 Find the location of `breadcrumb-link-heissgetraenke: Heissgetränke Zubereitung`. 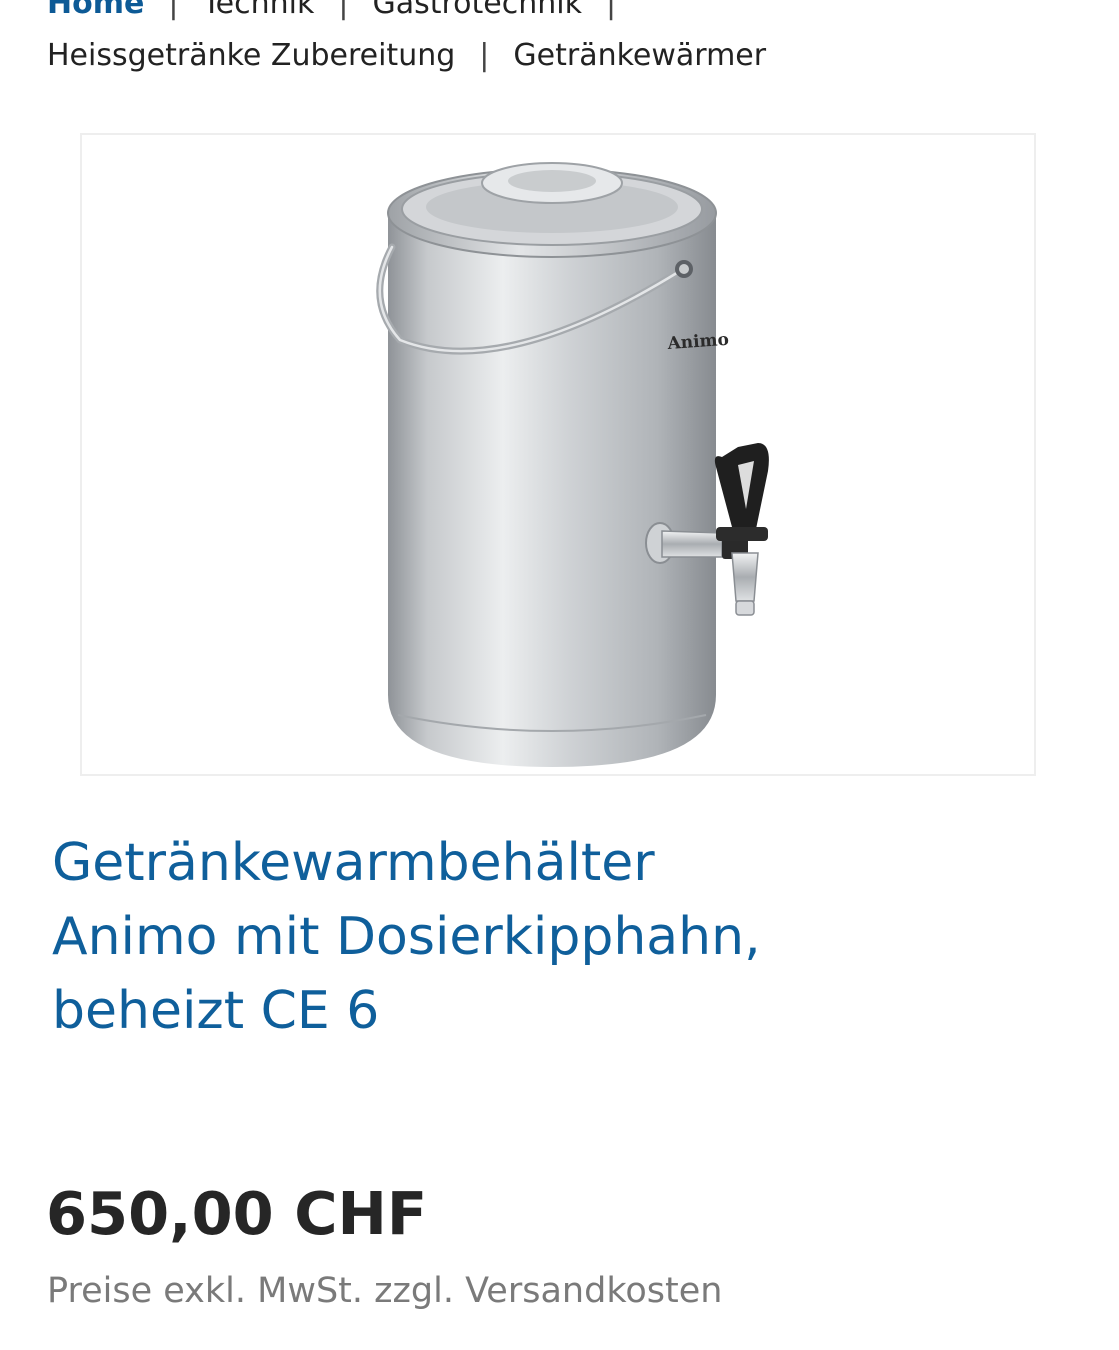

breadcrumb-link-heissgetraenke: Heissgetränke Zubereitung is located at coordinates (251, 56).